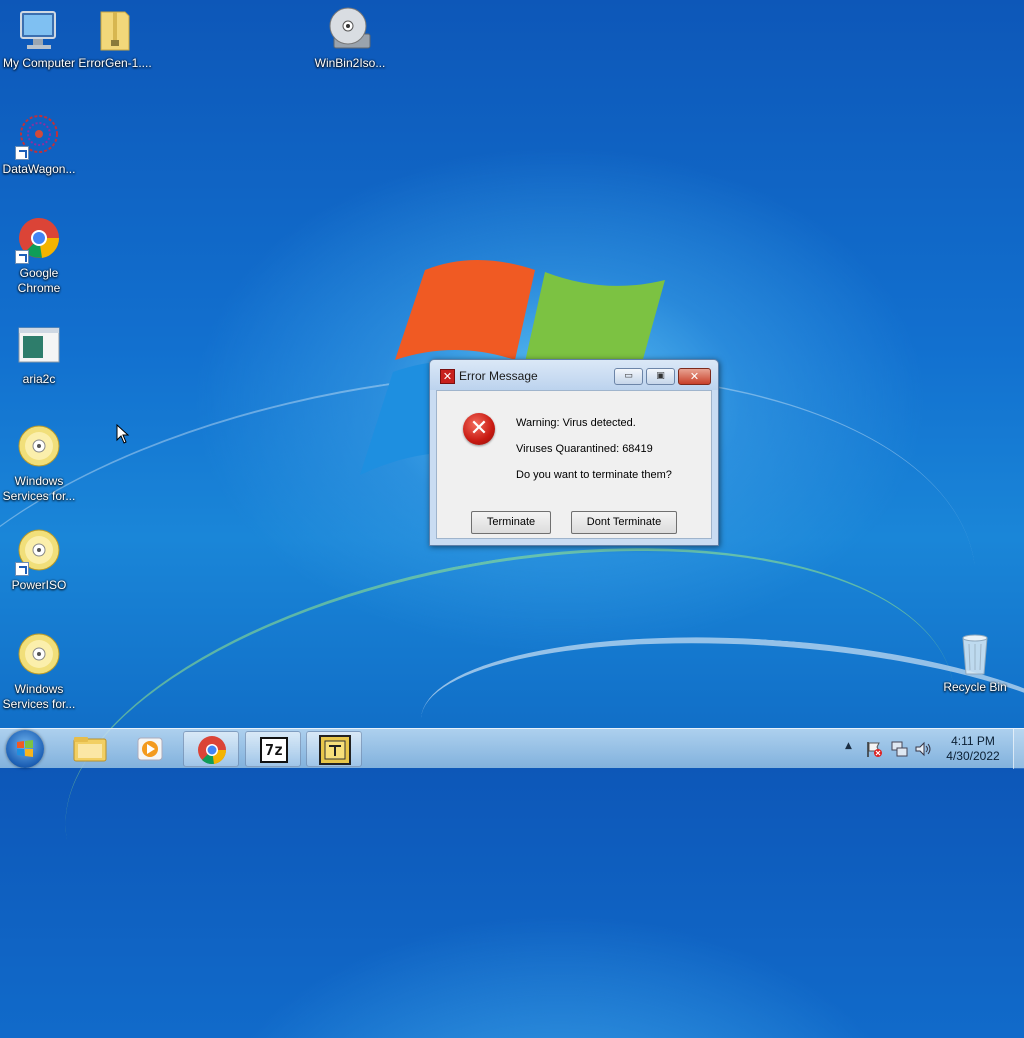  I want to click on minimize-icon: ▭, so click(628, 376).